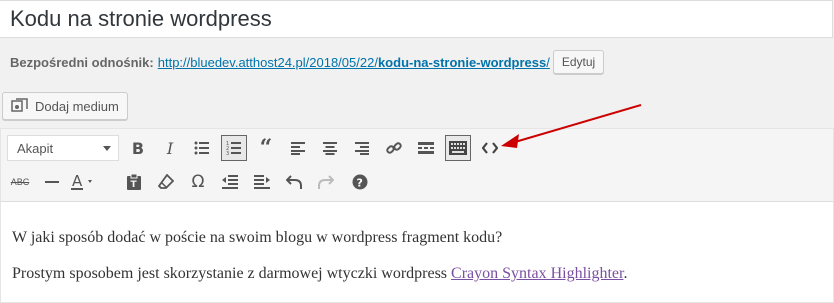 The image size is (834, 303). What do you see at coordinates (298, 148) in the screenshot?
I see `align-left-icon` at bounding box center [298, 148].